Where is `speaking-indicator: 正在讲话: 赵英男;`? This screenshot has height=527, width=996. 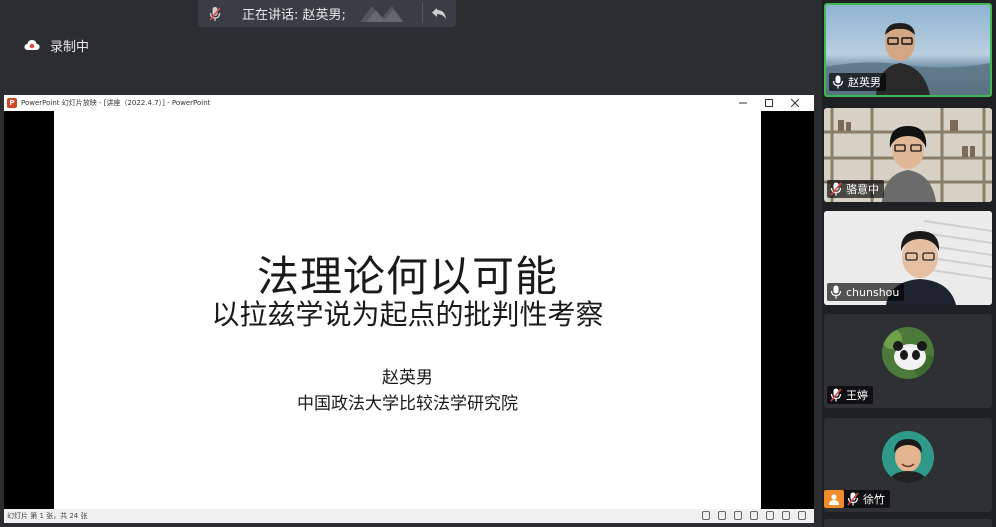
speaking-indicator: 正在讲话: 赵英男; is located at coordinates (327, 13).